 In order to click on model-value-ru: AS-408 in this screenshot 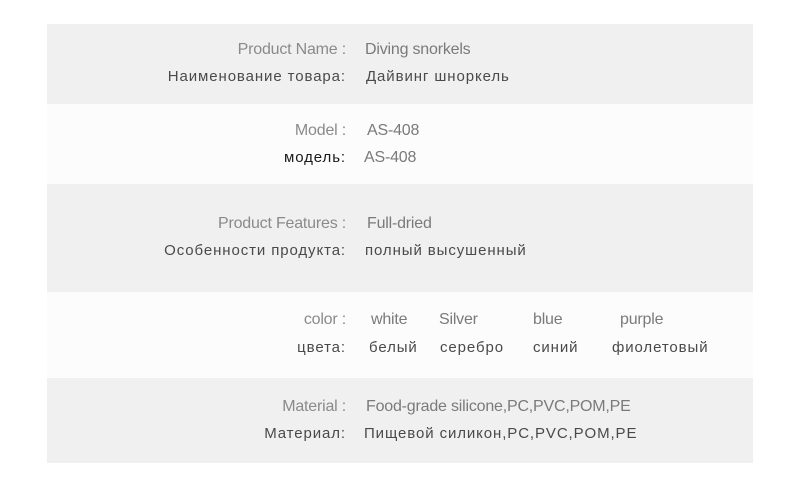, I will do `click(390, 157)`.